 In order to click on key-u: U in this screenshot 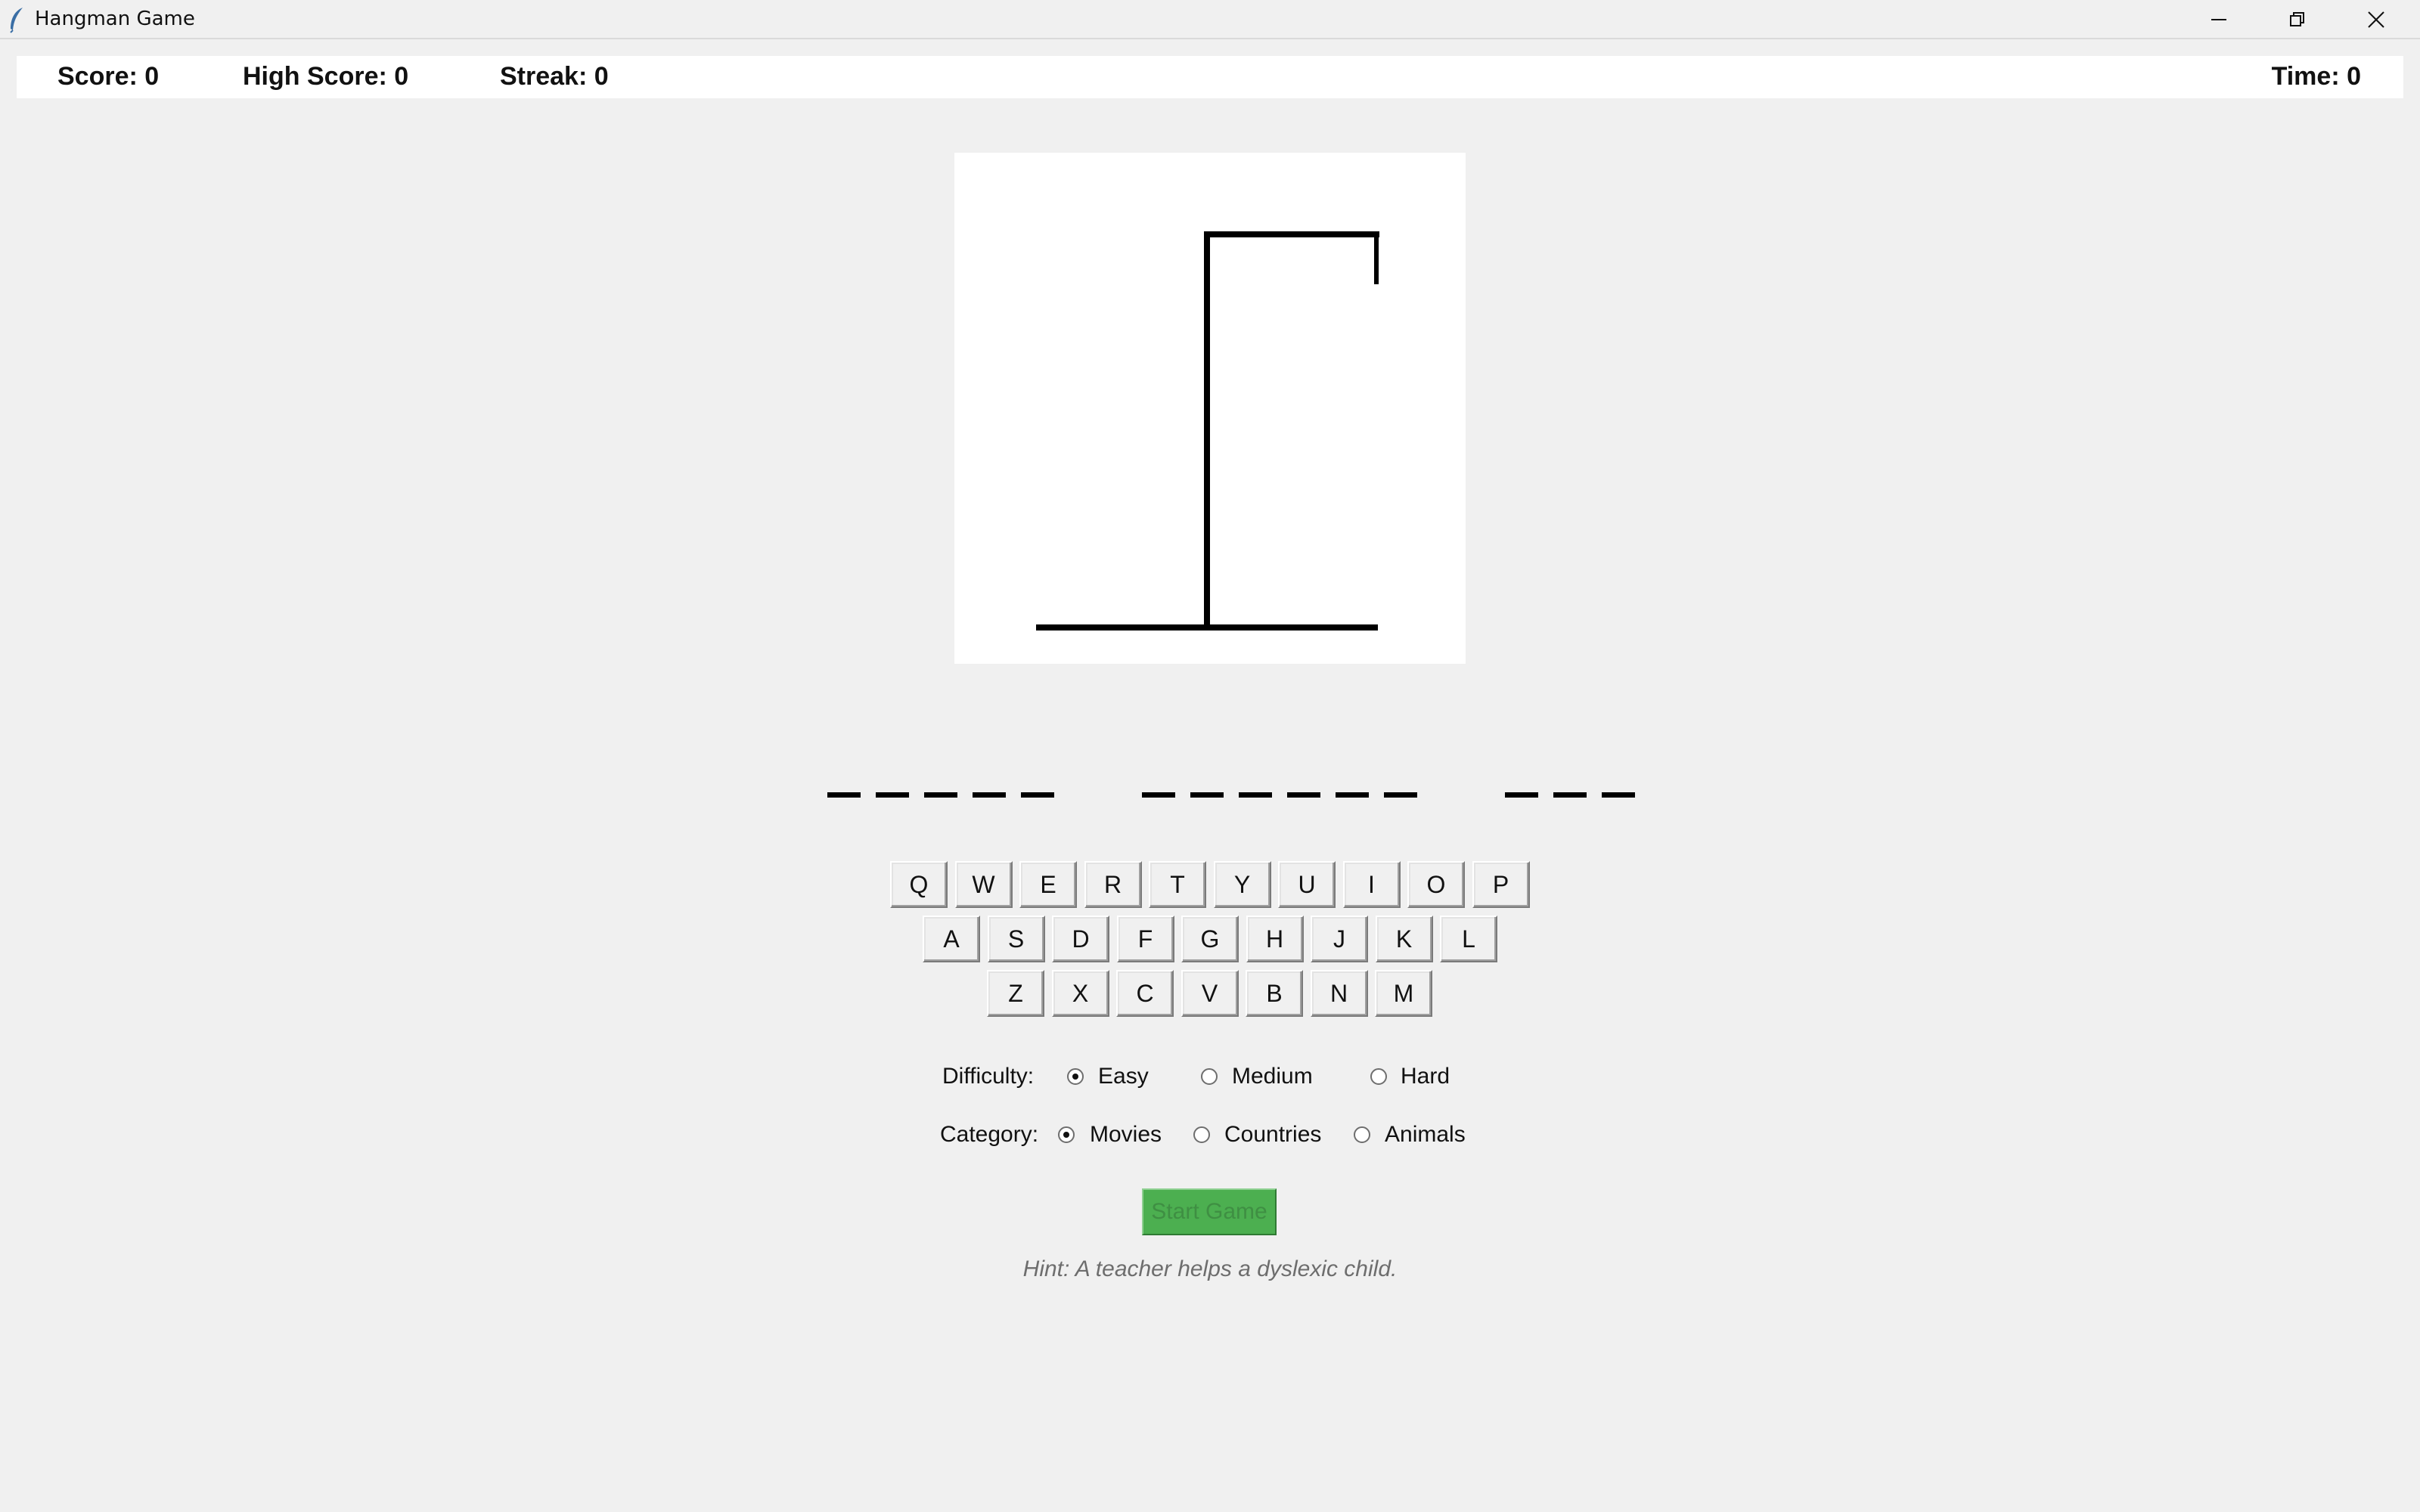, I will do `click(1307, 884)`.